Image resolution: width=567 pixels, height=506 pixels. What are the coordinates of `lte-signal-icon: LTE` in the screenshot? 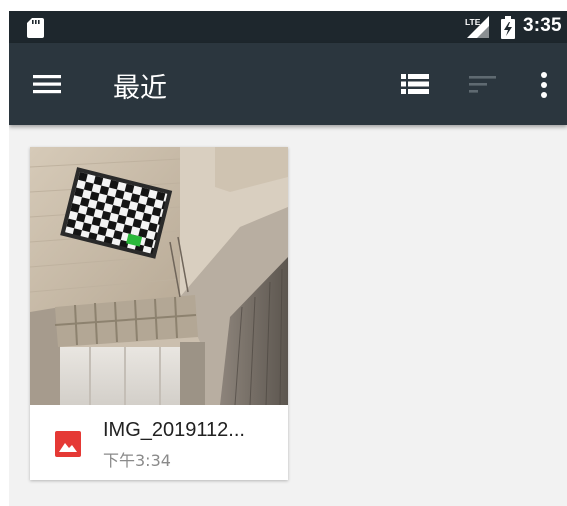 It's located at (477, 27).